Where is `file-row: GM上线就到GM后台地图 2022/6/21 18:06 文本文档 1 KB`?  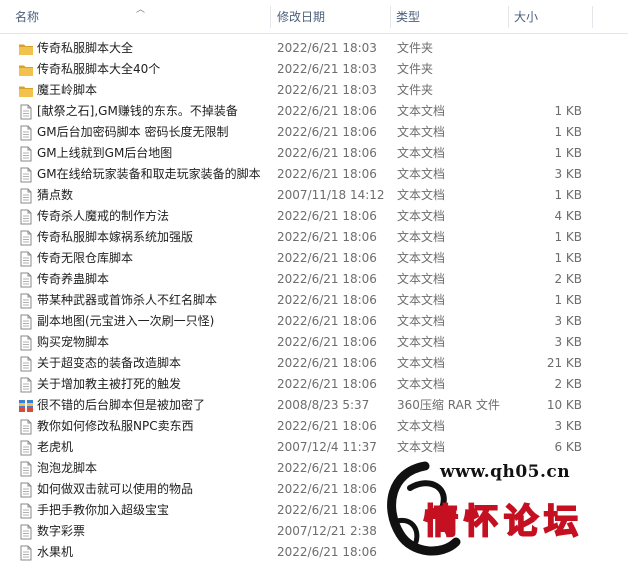 file-row: GM上线就到GM后台地图 2022/6/21 18:06 文本文档 1 KB is located at coordinates (314, 153).